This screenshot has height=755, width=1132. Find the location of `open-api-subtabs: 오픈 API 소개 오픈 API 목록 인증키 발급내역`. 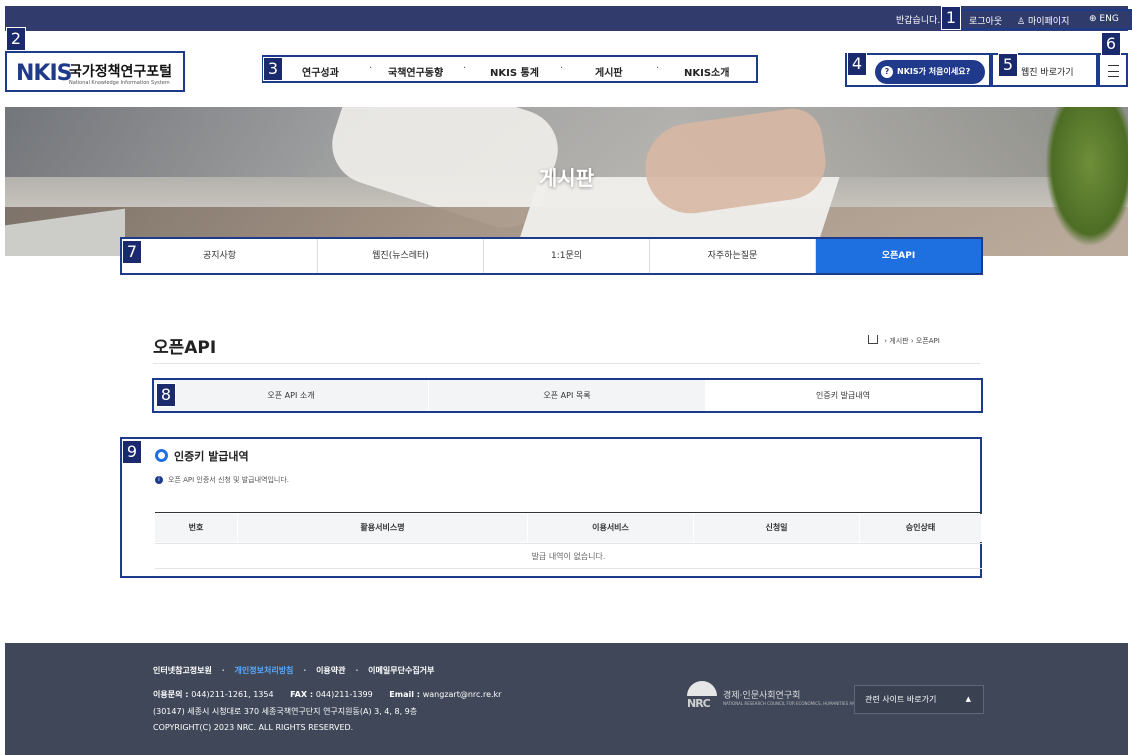

open-api-subtabs: 오픈 API 소개 오픈 API 목록 인증키 발급내역 is located at coordinates (567, 395).